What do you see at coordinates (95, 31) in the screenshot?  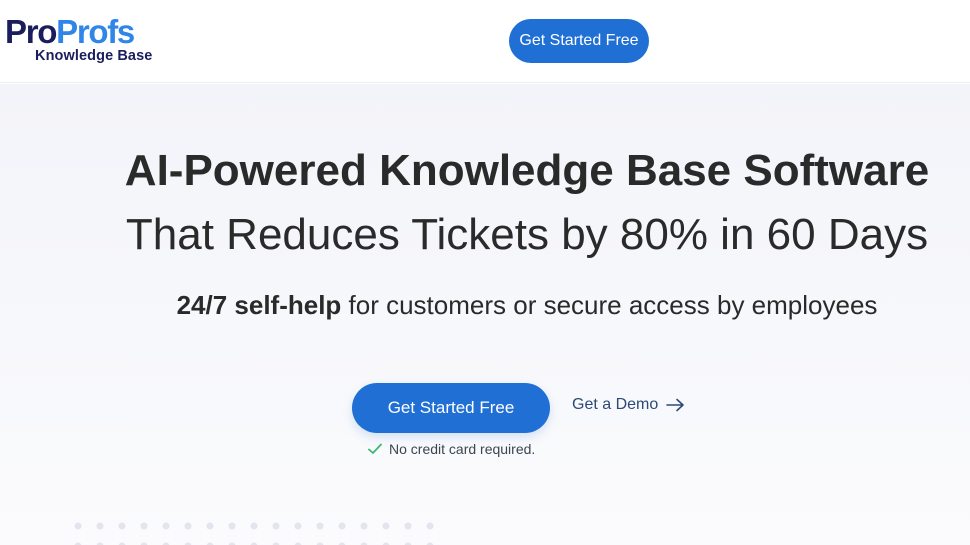 I see `logo-profs: Profs` at bounding box center [95, 31].